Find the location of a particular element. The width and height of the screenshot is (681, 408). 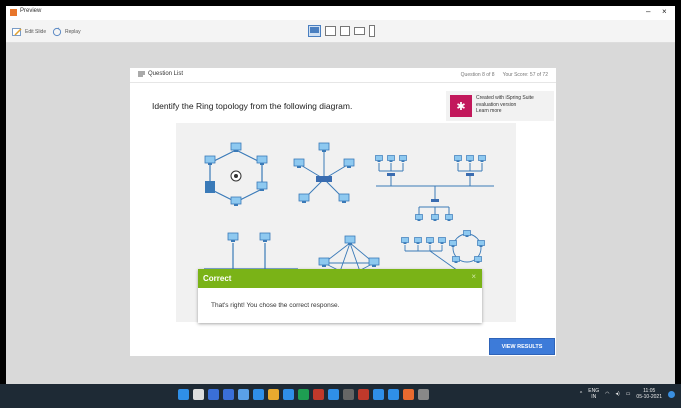

battery-icon: ▭ is located at coordinates (628, 394).